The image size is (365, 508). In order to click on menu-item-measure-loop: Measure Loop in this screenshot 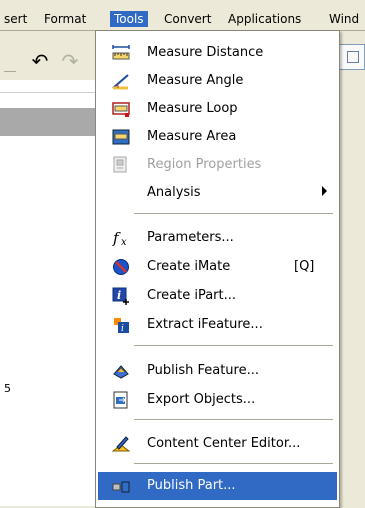, I will do `click(217, 109)`.